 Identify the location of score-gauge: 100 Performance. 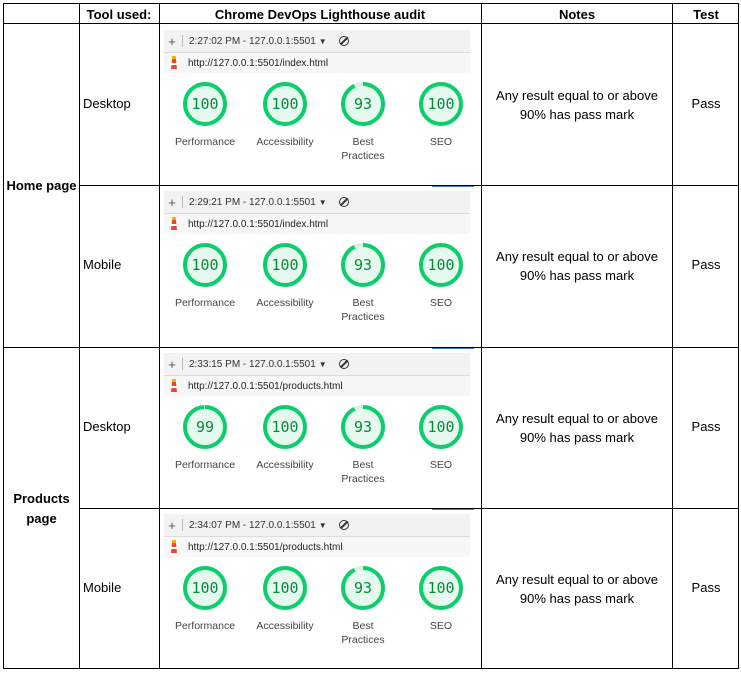
(205, 113).